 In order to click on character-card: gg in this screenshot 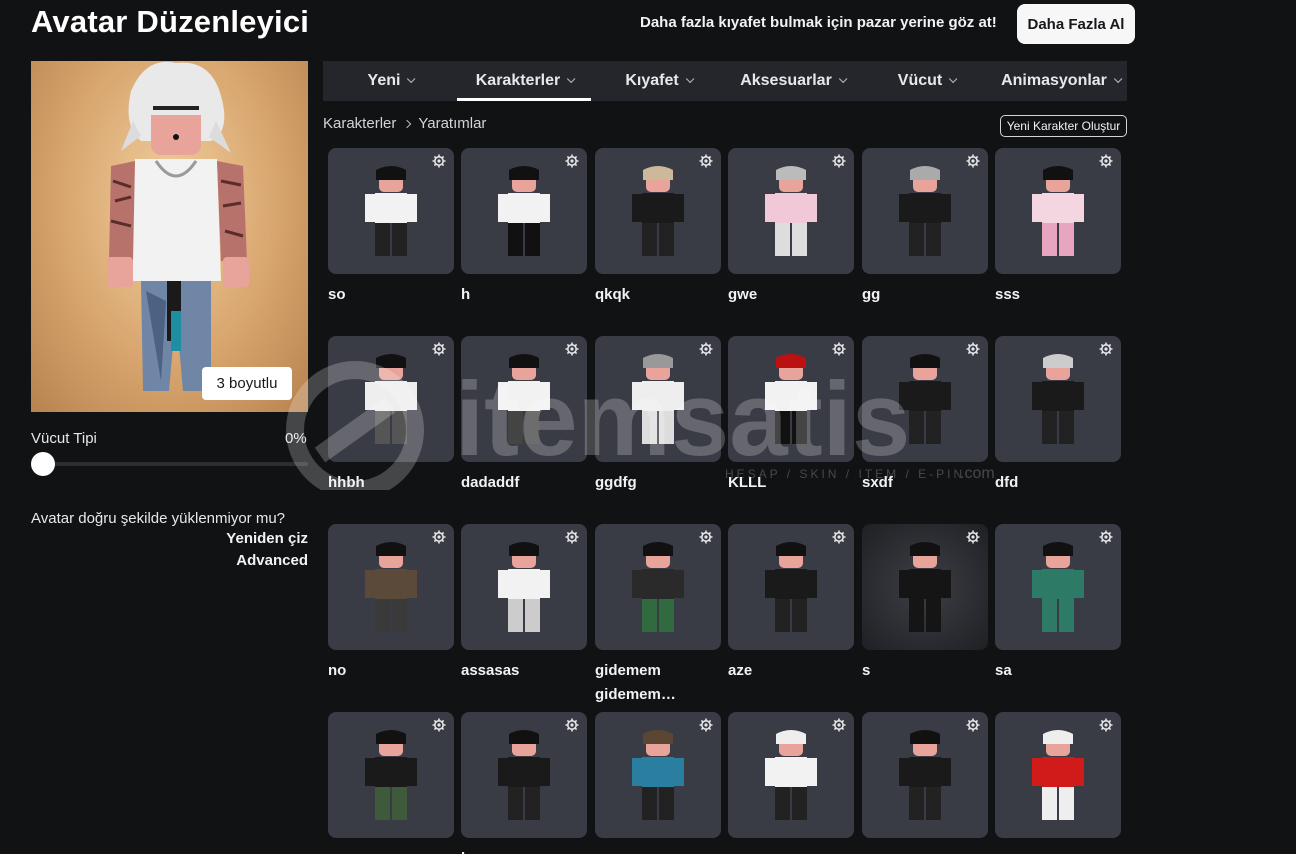, I will do `click(925, 227)`.